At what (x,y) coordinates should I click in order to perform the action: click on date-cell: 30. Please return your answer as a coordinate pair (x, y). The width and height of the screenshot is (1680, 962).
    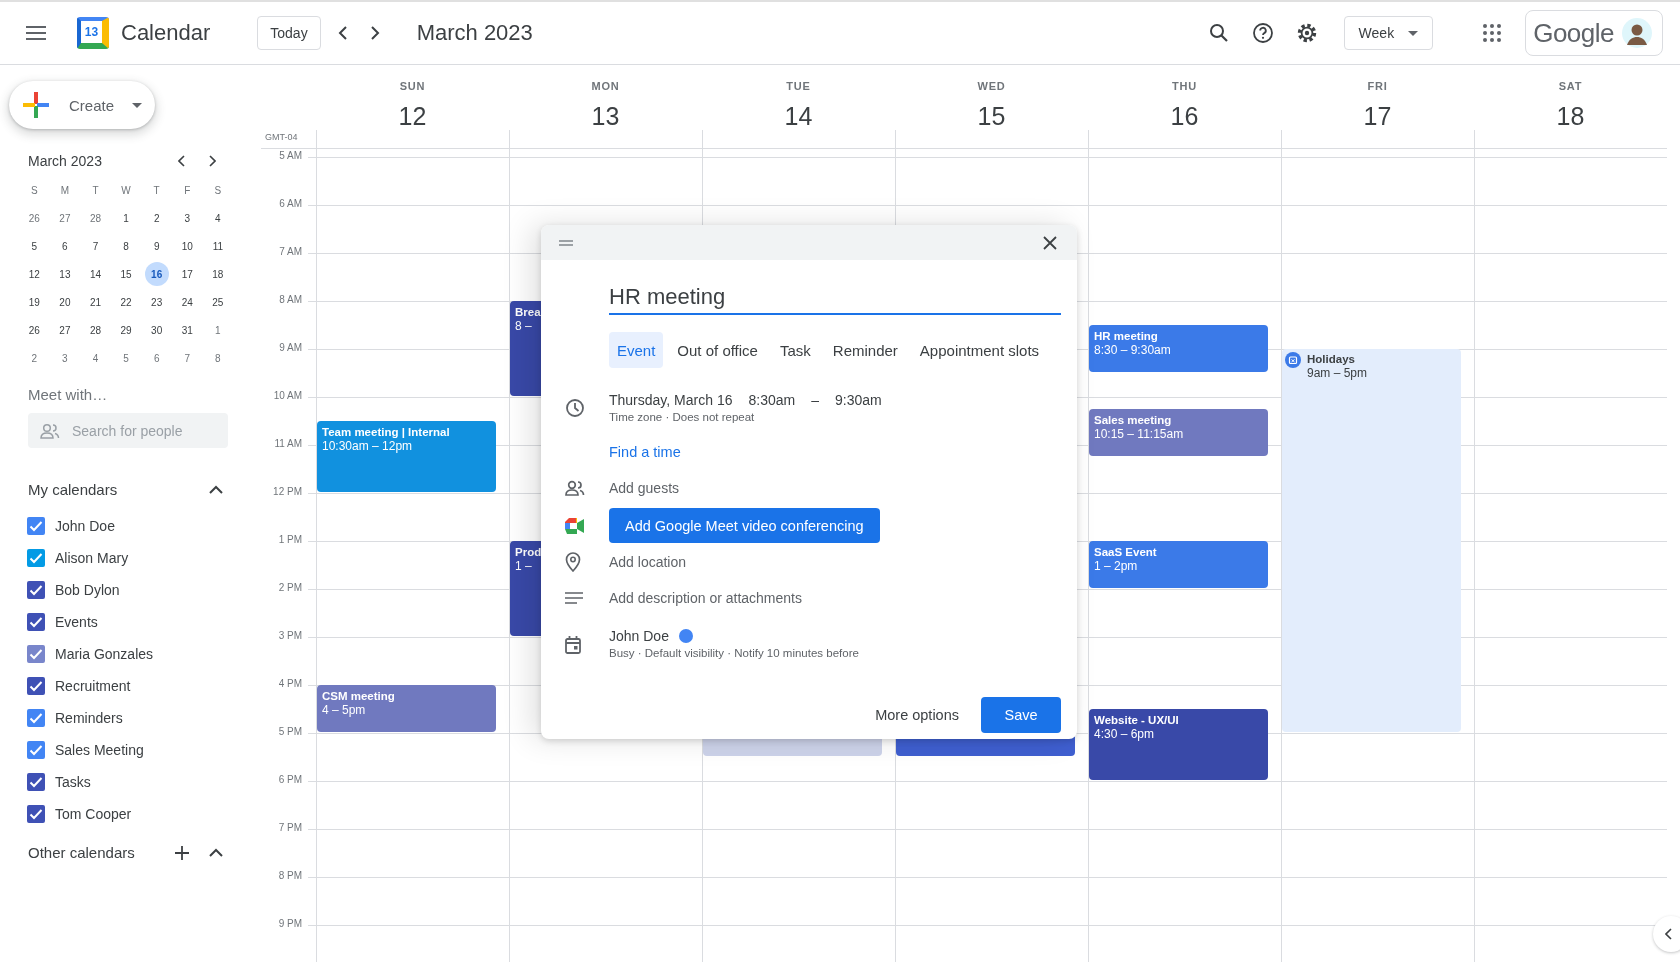
    Looking at the image, I should click on (156, 330).